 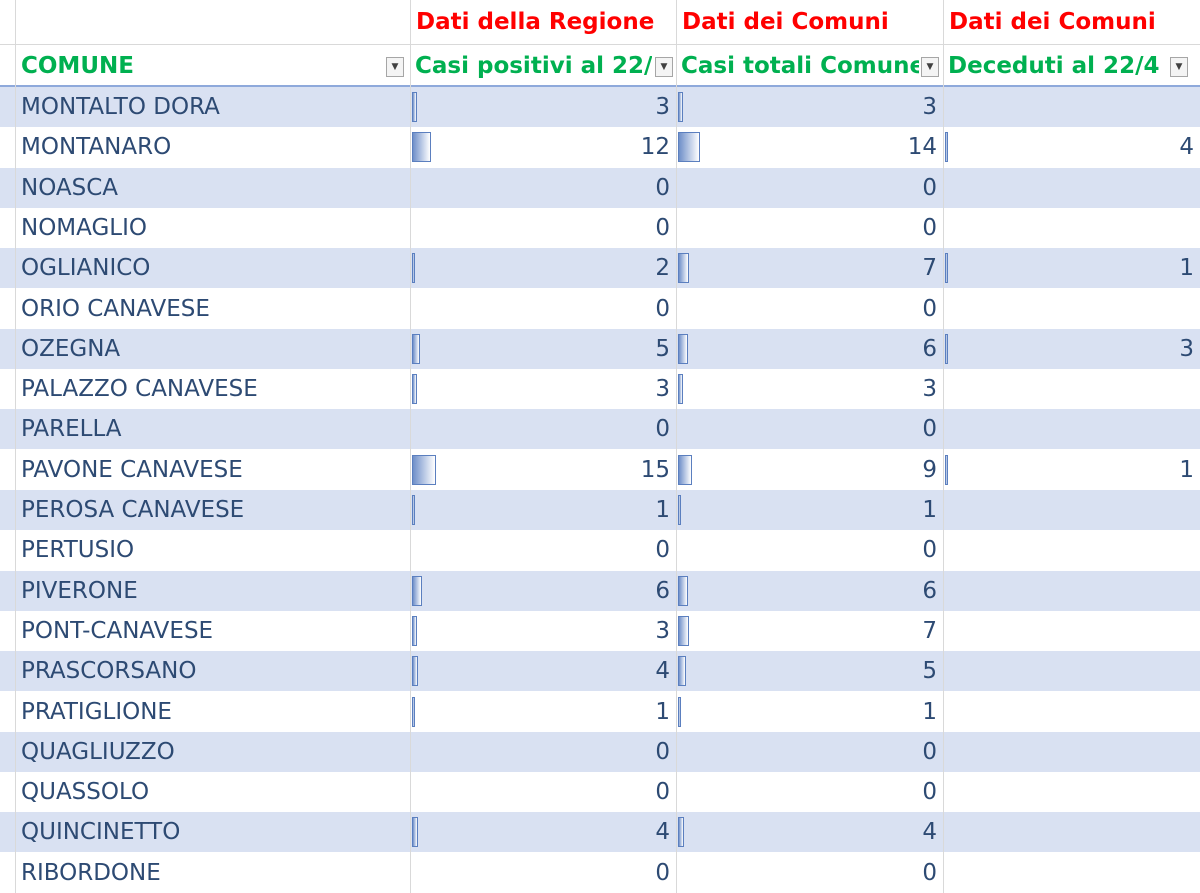 What do you see at coordinates (655, 469) in the screenshot?
I see `cell-value: 15` at bounding box center [655, 469].